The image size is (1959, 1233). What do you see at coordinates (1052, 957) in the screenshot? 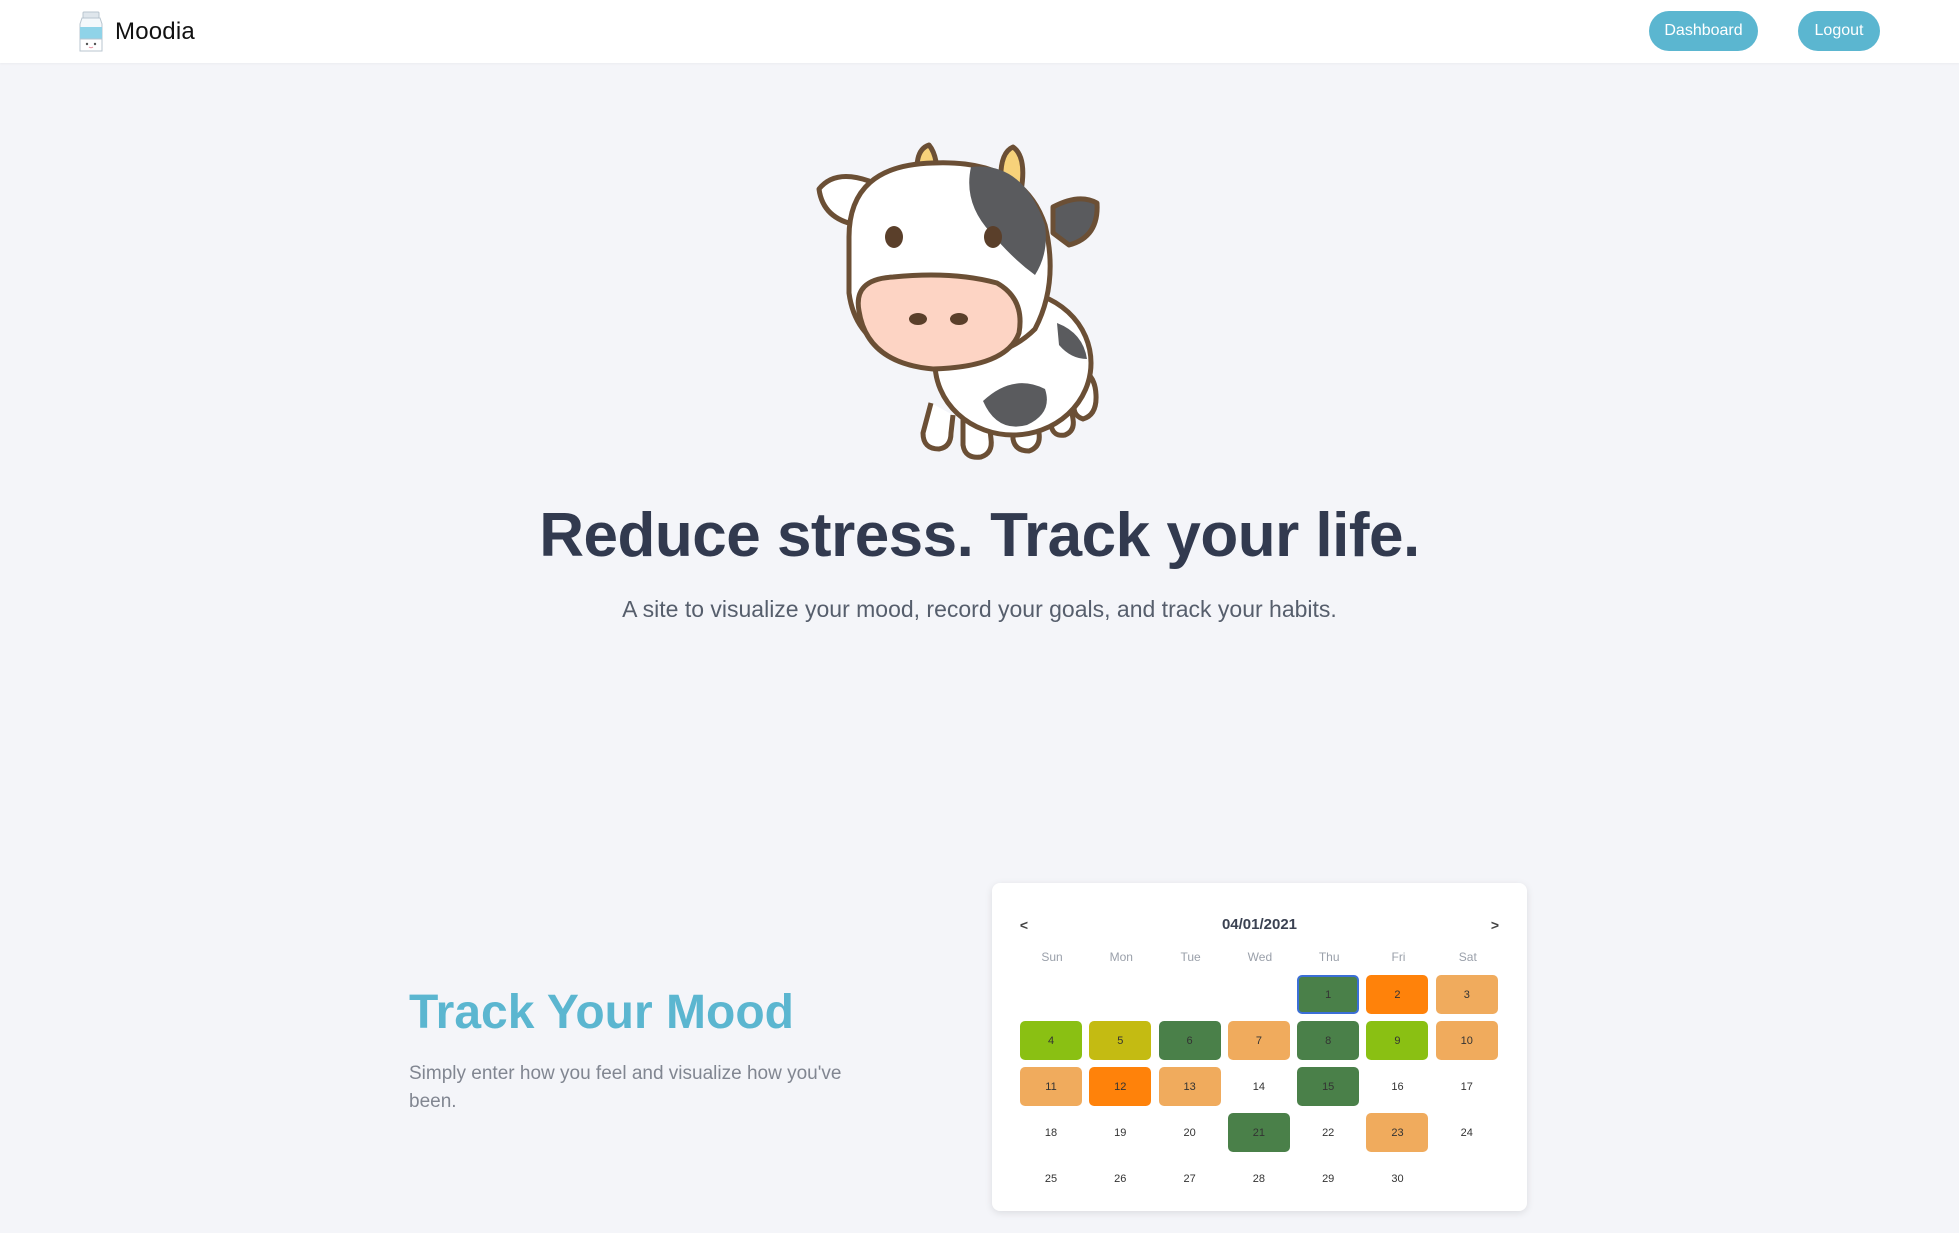
I see `calendar-weekday-label: Sun` at bounding box center [1052, 957].